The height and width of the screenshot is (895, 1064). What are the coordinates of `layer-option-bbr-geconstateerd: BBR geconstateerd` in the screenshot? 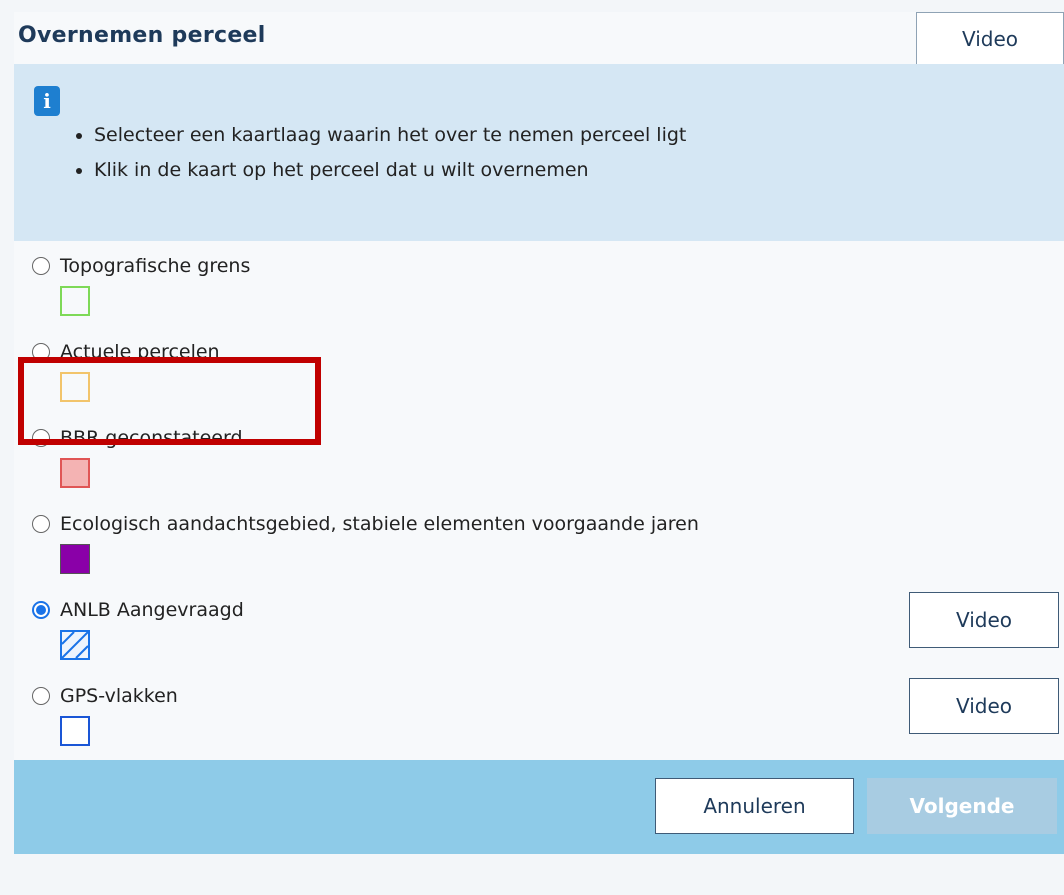 It's located at (539, 456).